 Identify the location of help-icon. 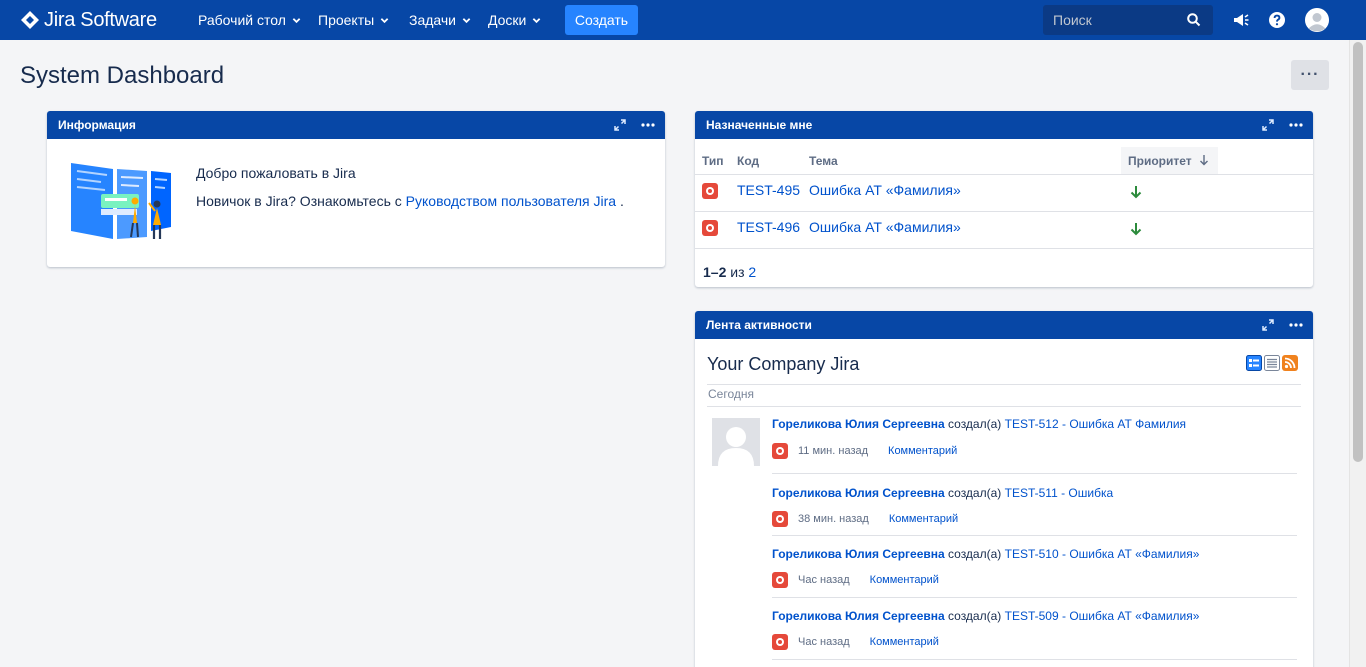
(1277, 20).